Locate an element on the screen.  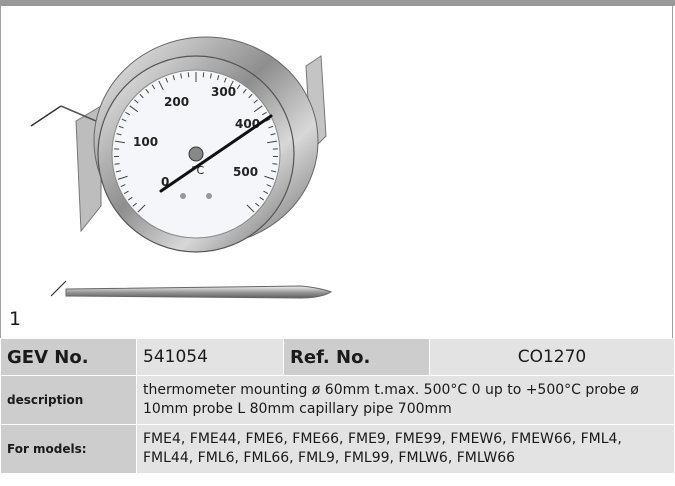
figure-number: 1 is located at coordinates (15, 319).